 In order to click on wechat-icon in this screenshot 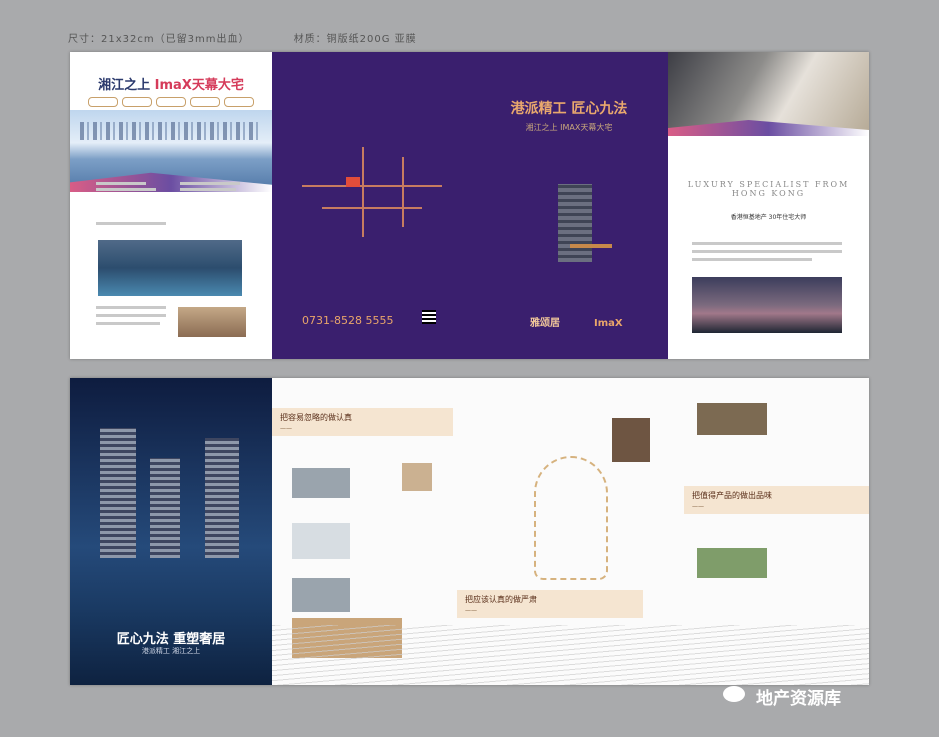, I will do `click(734, 694)`.